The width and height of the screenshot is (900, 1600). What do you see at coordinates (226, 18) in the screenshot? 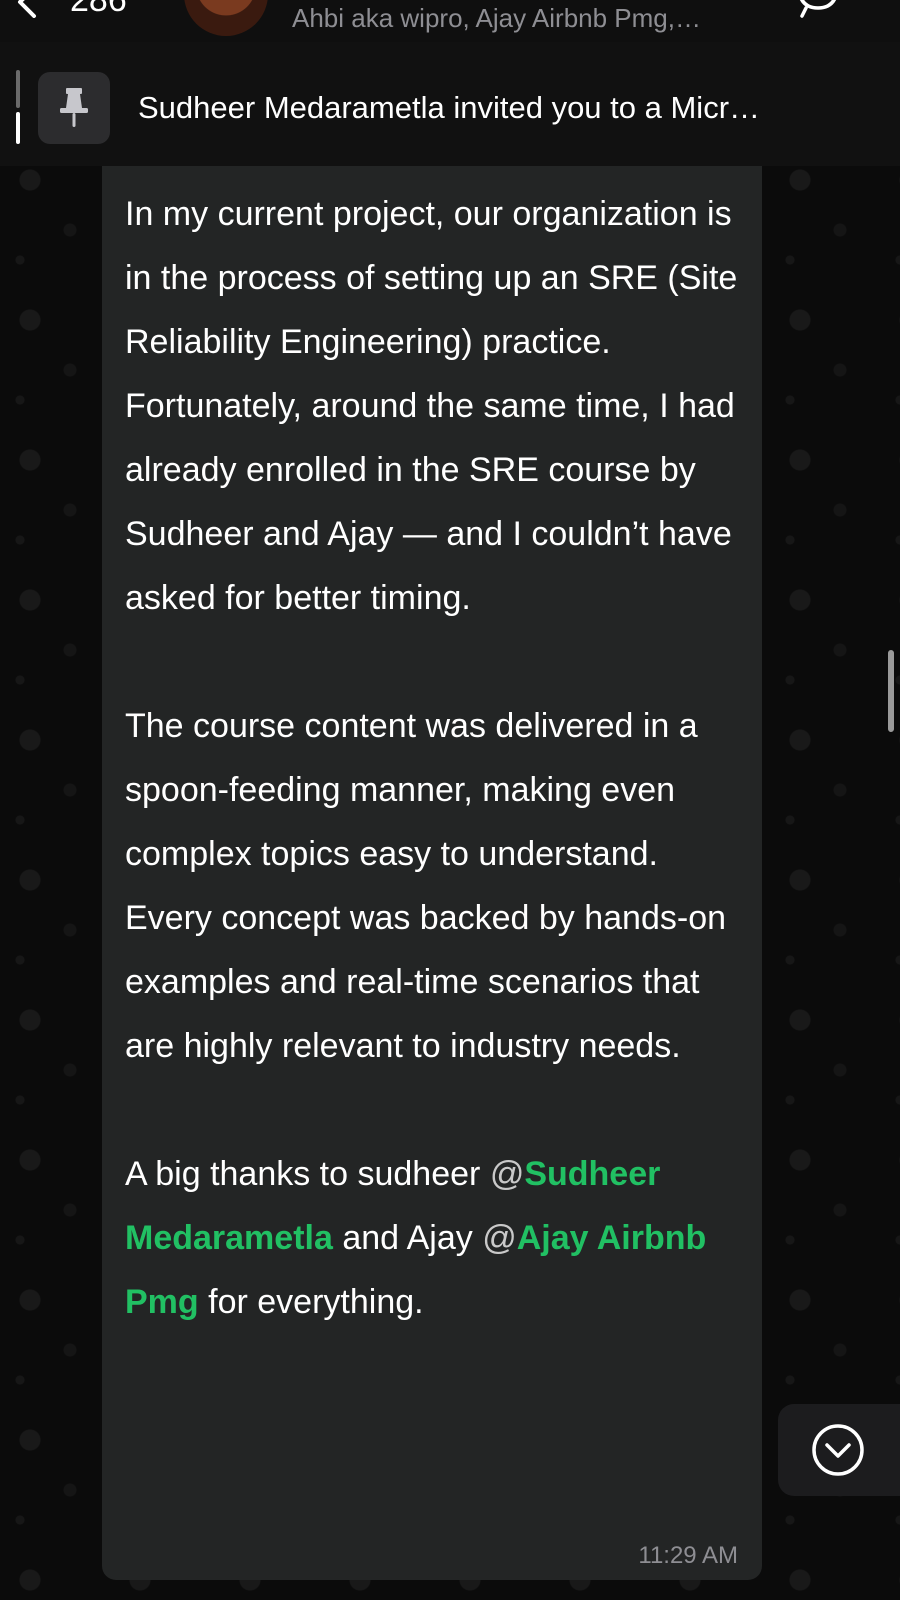
I see `group-avatar` at bounding box center [226, 18].